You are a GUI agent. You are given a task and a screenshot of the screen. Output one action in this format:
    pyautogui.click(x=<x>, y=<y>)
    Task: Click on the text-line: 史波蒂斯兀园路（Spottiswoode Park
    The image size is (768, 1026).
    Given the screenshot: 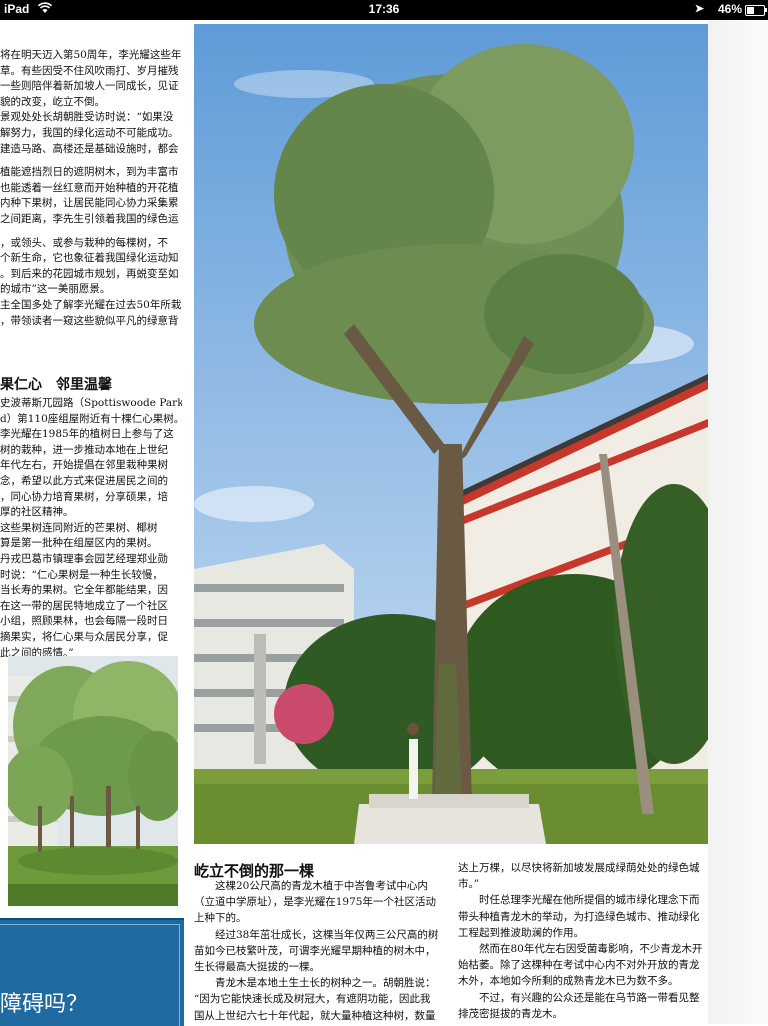 What is the action you would take?
    pyautogui.click(x=91, y=403)
    